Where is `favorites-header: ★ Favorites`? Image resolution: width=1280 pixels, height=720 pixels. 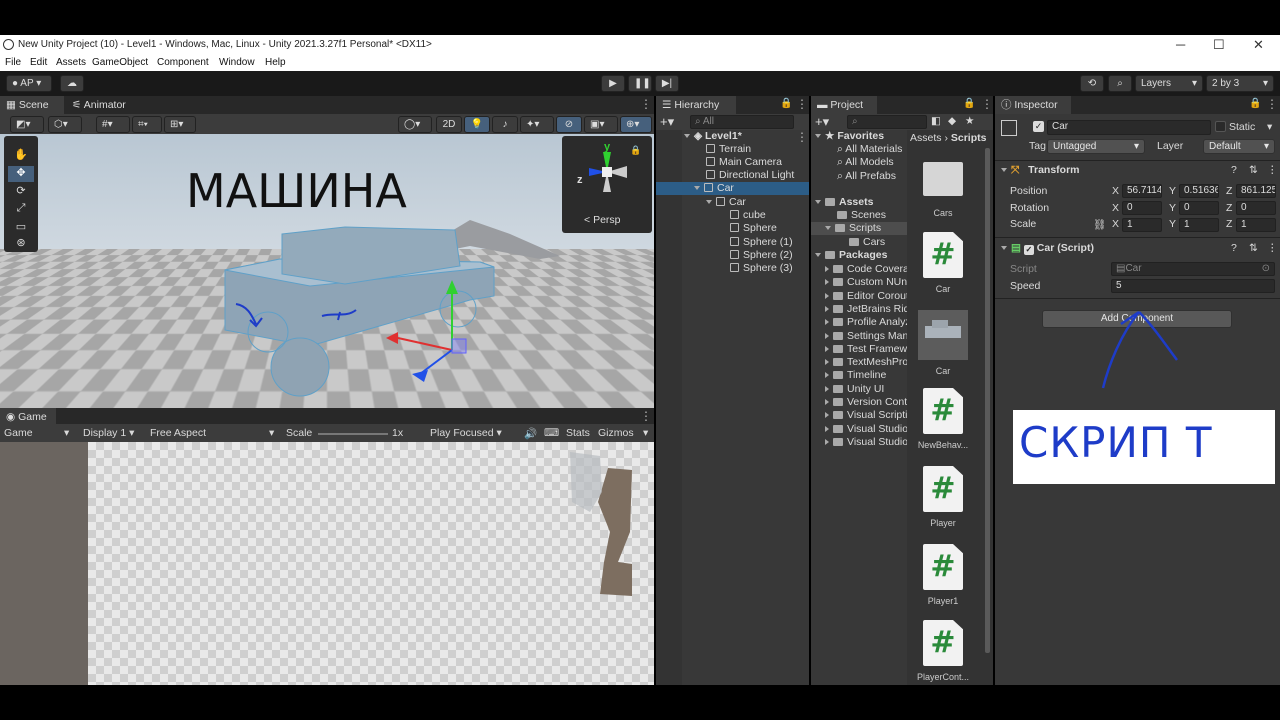
favorites-header: ★ Favorites is located at coordinates (849, 136).